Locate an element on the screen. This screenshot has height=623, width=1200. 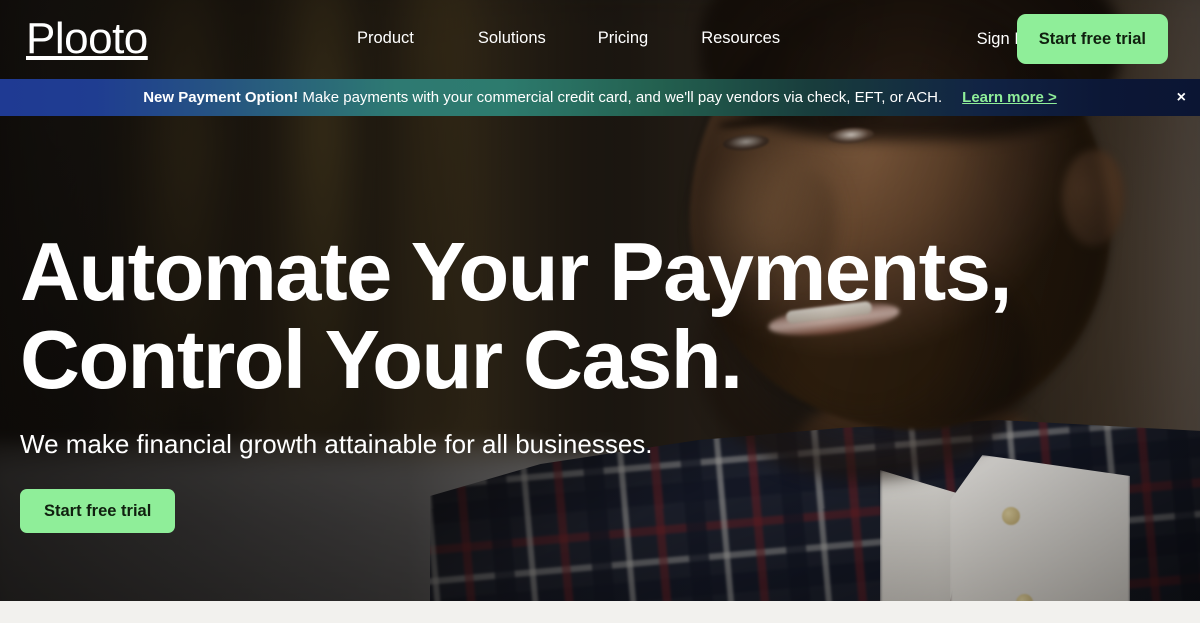
brand-logo: Plooto is located at coordinates (87, 39).